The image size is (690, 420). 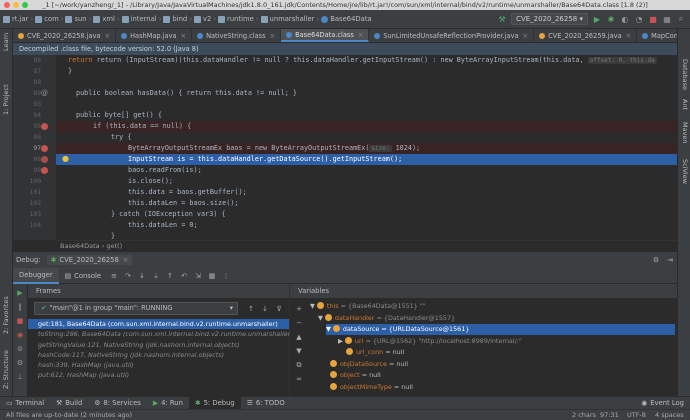 What do you see at coordinates (25, 5) in the screenshot?
I see `zoom-window-button` at bounding box center [25, 5].